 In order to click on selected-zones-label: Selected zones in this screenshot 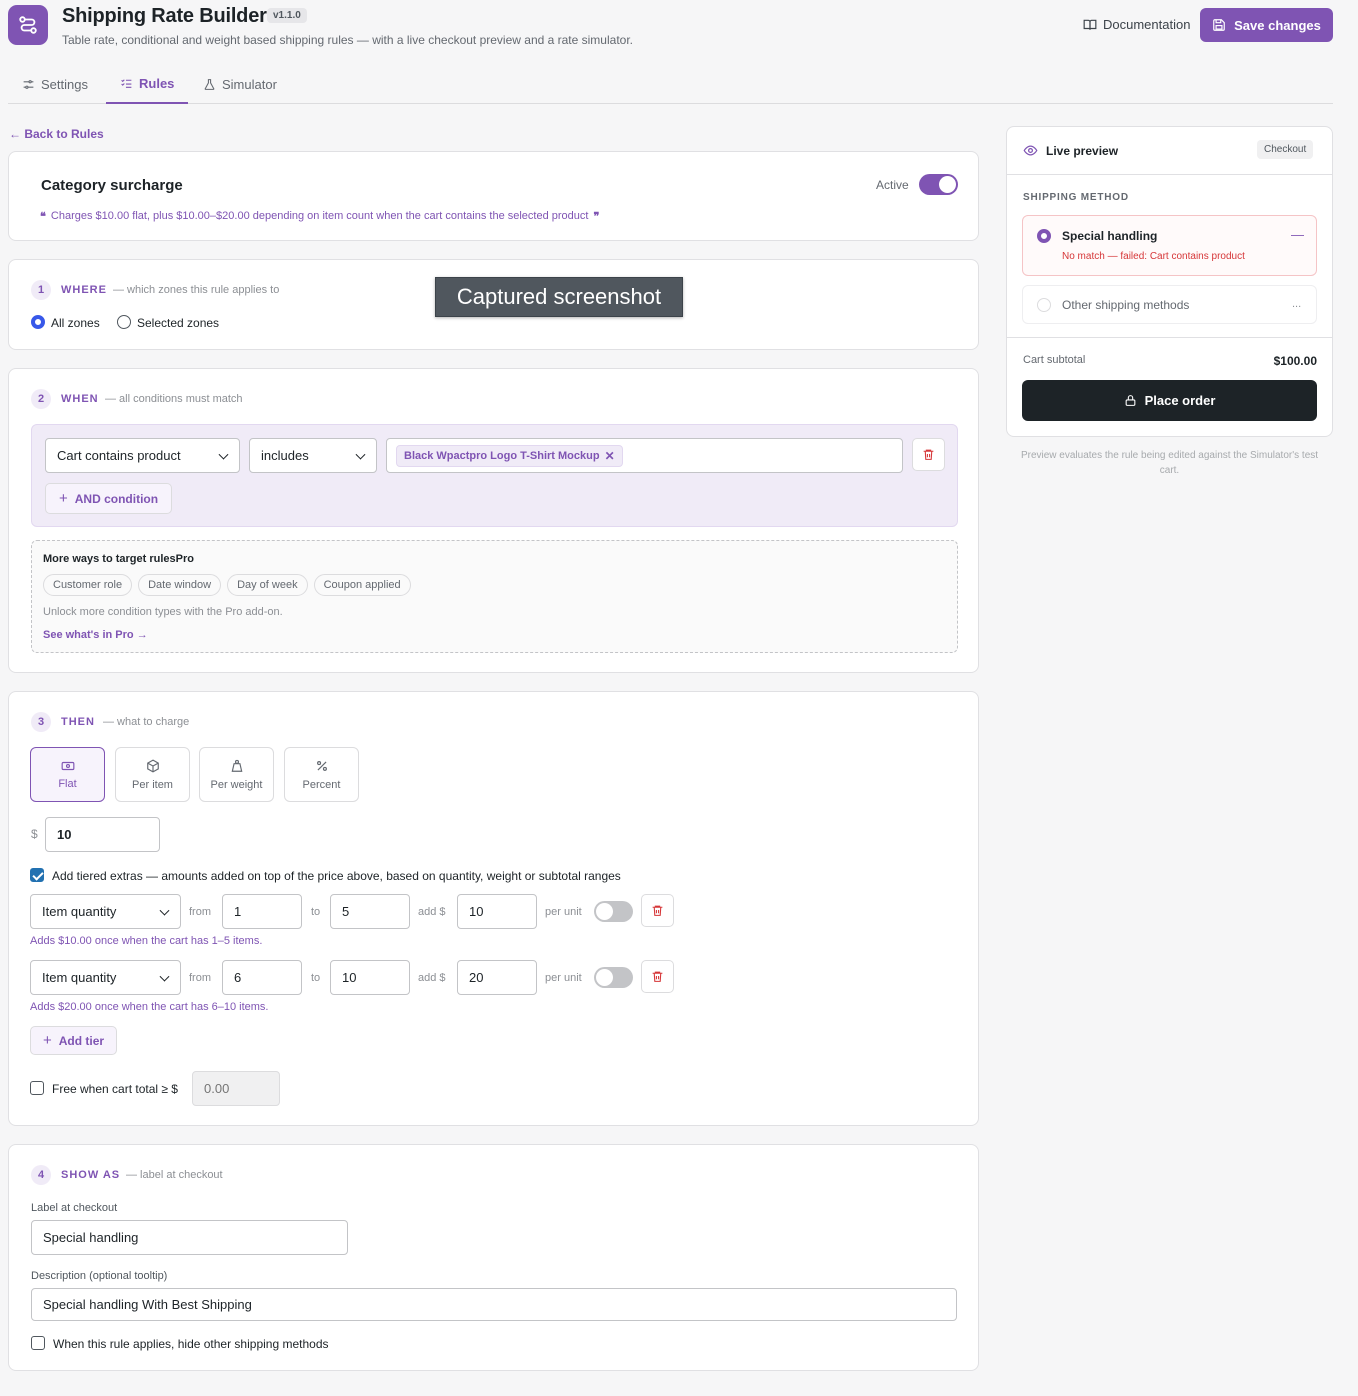, I will do `click(178, 323)`.